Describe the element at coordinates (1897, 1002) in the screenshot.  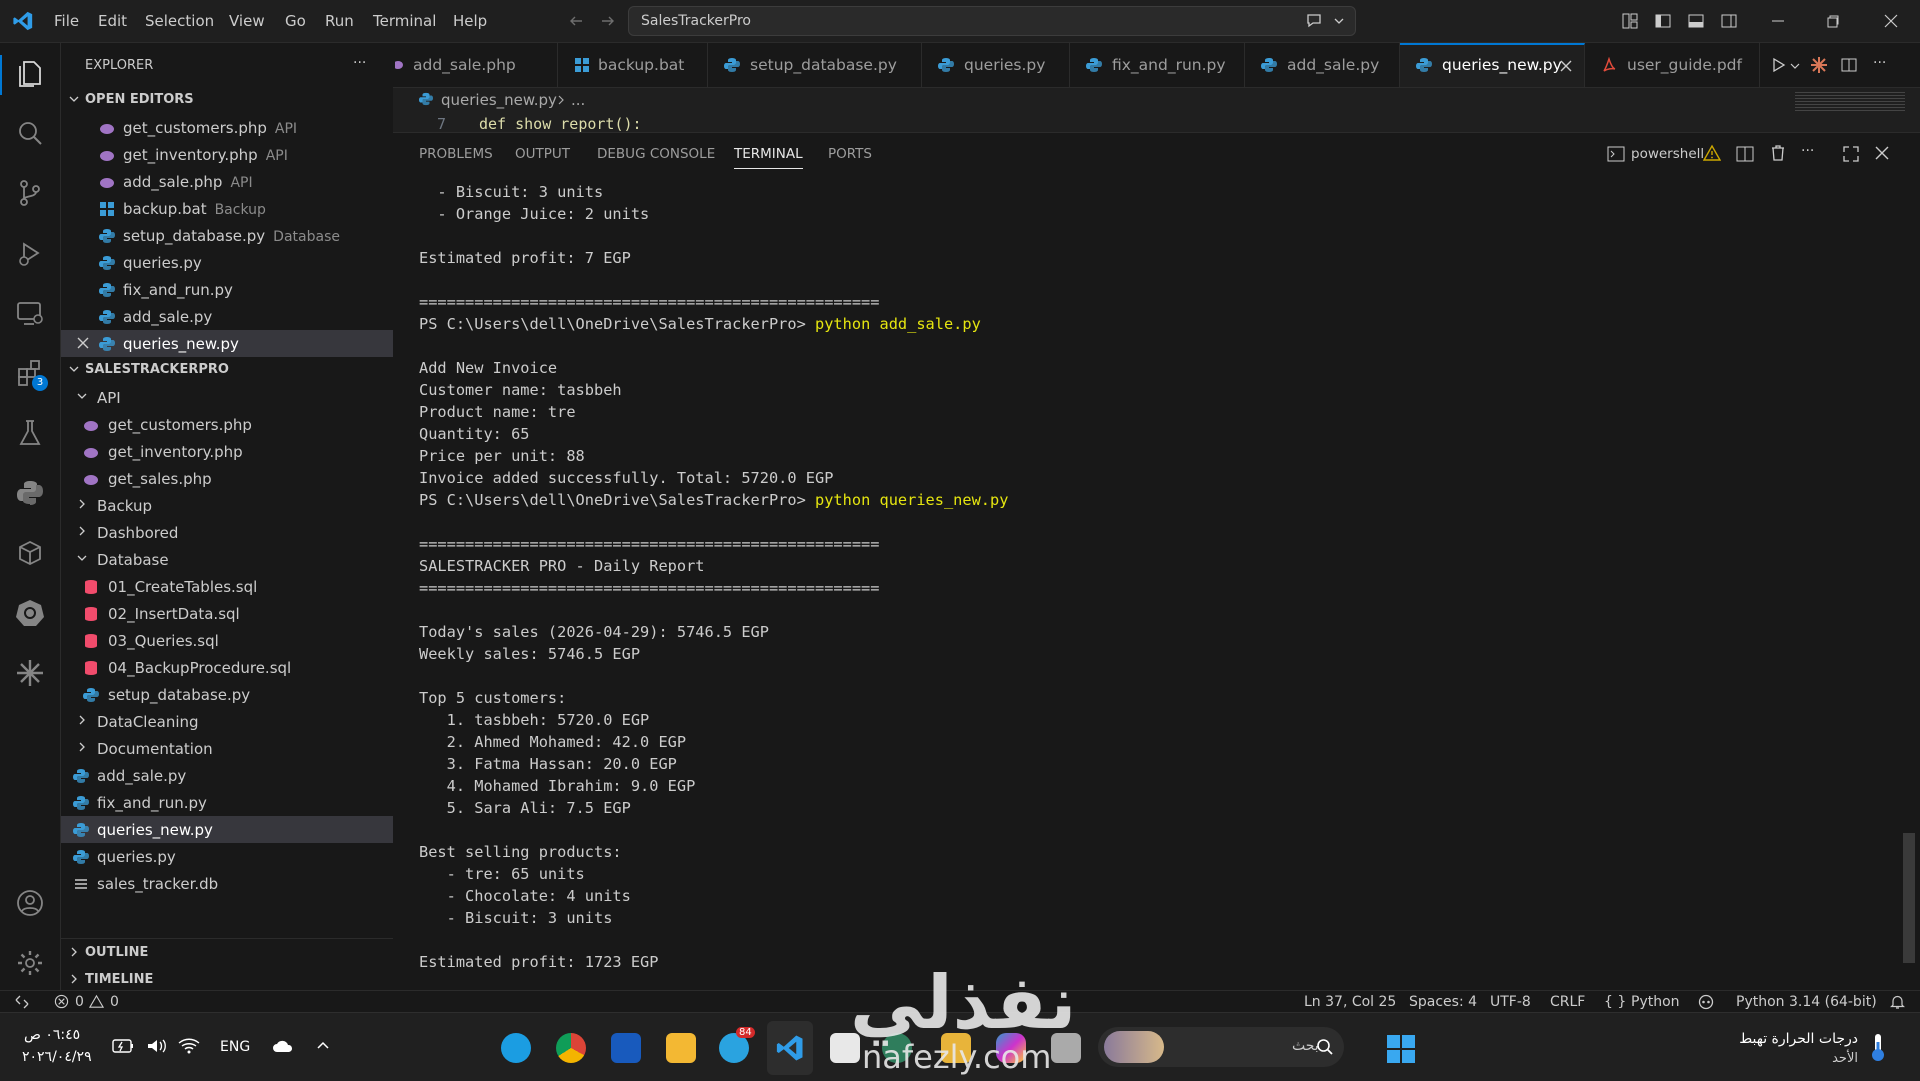
I see `notifications-bell-icon` at that location.